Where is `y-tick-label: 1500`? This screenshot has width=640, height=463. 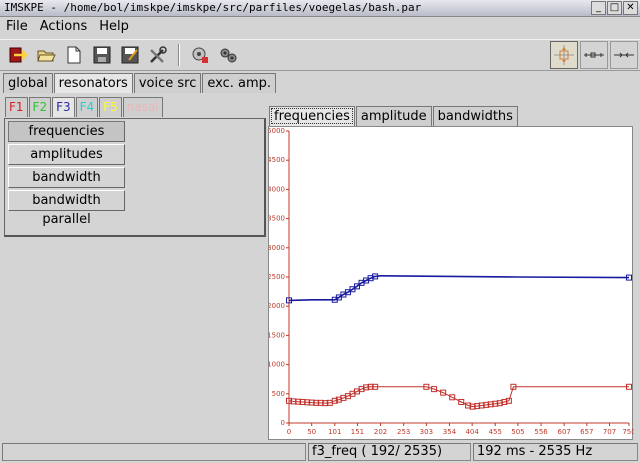 y-tick-label: 1500 is located at coordinates (277, 335).